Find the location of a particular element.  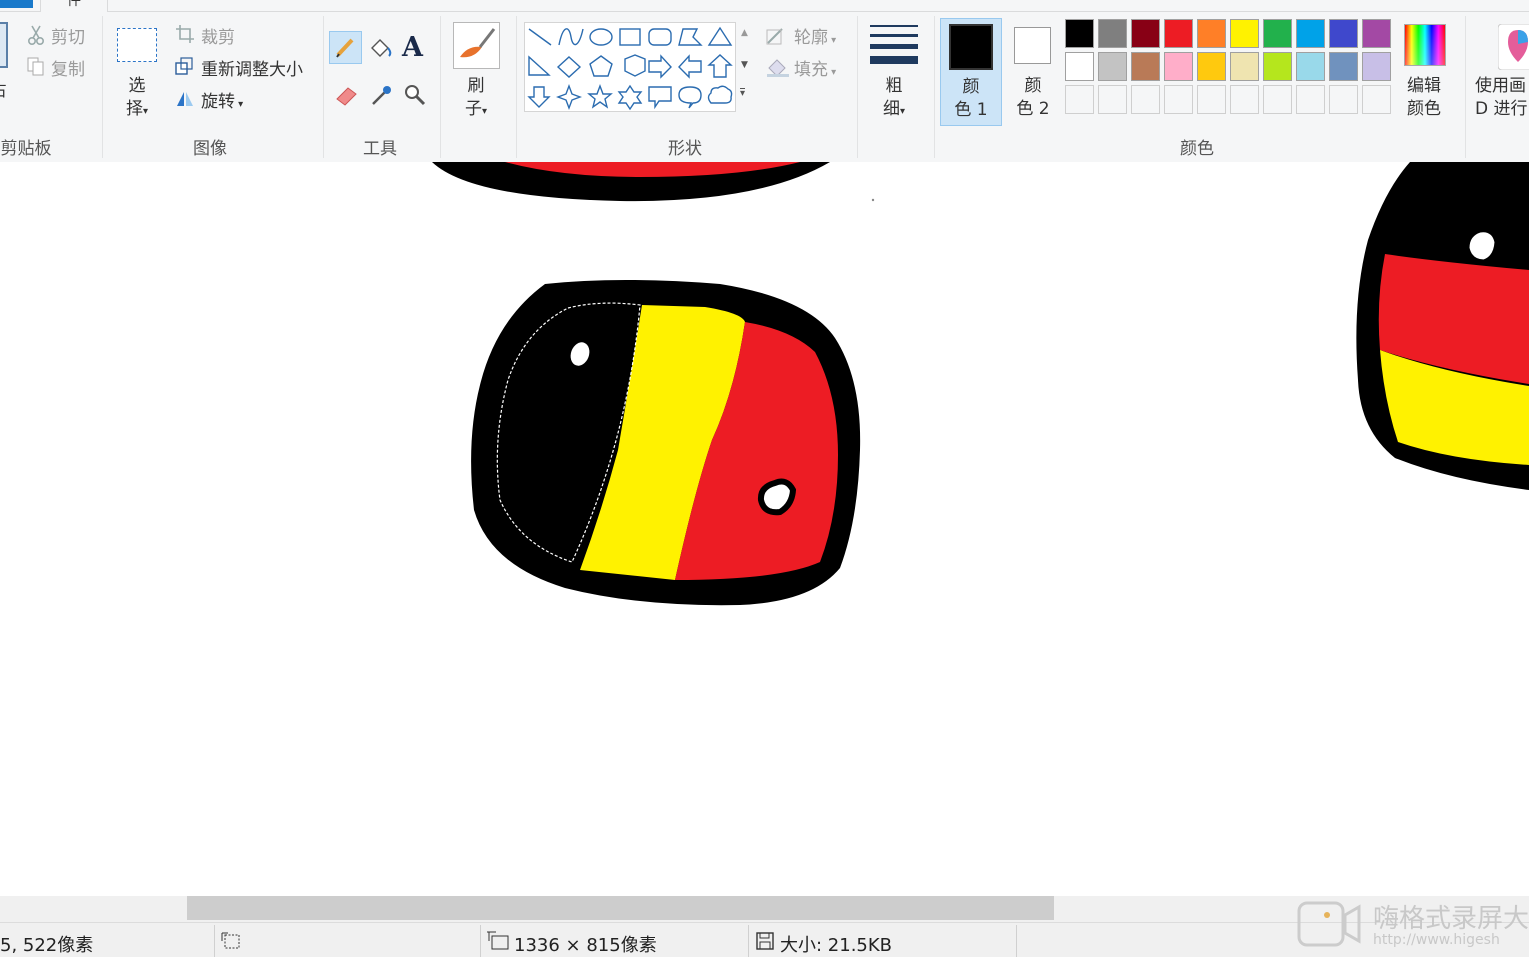

magnifier-icon is located at coordinates (415, 95).